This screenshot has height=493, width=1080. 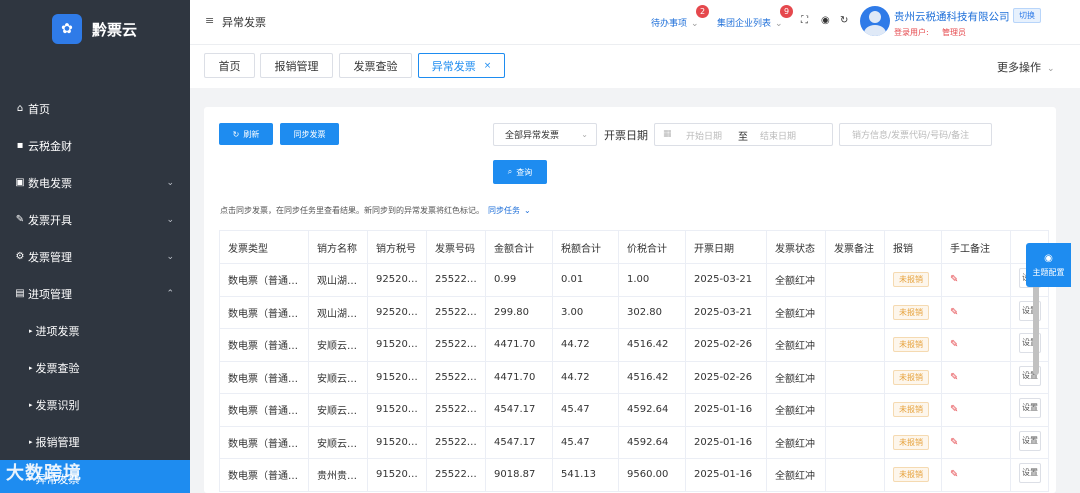 What do you see at coordinates (352, 210) in the screenshot?
I see `hint-text: 点击同步发票，在同步任务里查看结果。新同步到的异常发票将红色标记。` at bounding box center [352, 210].